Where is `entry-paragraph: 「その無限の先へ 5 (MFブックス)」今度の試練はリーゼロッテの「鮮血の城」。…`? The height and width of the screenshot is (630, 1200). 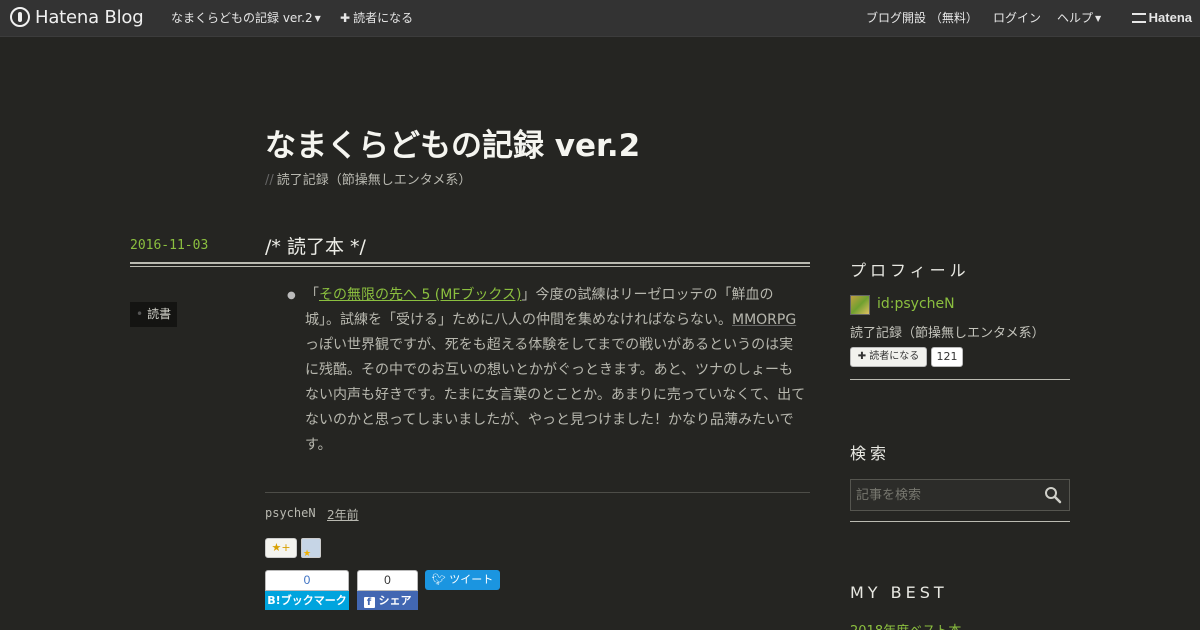
entry-paragraph: 「その無限の先へ 5 (MFブックス)」今度の試練はリーゼロッテの「鮮血の城」。… is located at coordinates (556, 370).